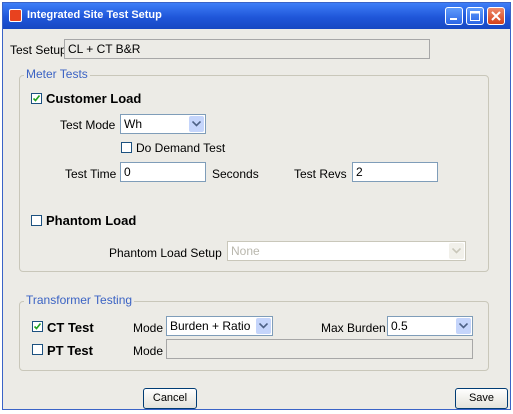 The height and width of the screenshot is (414, 513). Describe the element at coordinates (235, 174) in the screenshot. I see `seconds-unit-label: Seconds` at that location.